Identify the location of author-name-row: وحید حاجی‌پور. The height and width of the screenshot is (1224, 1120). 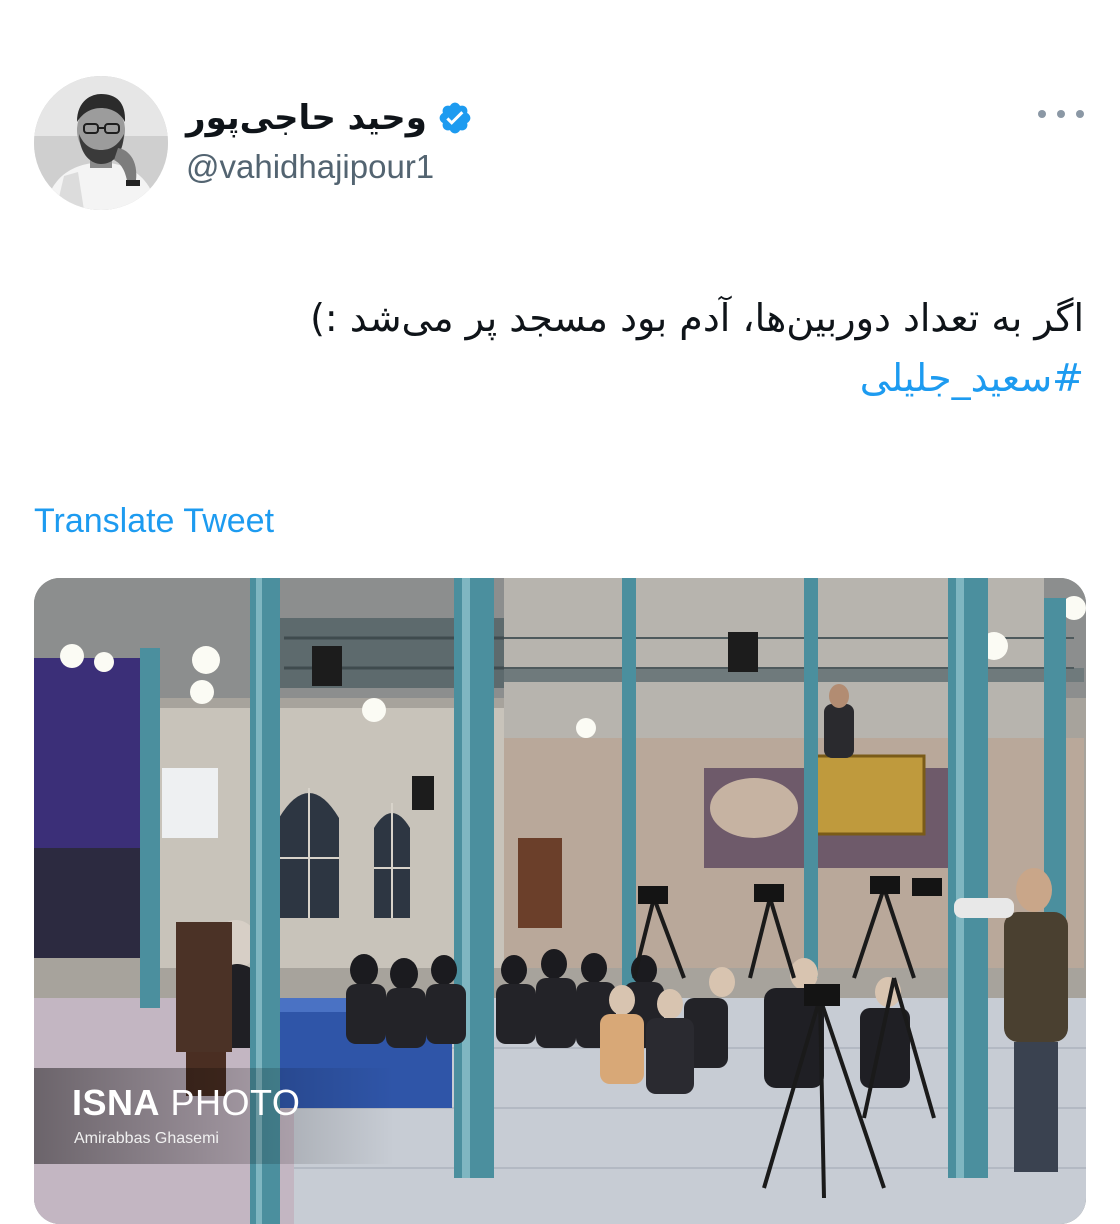
(329, 118).